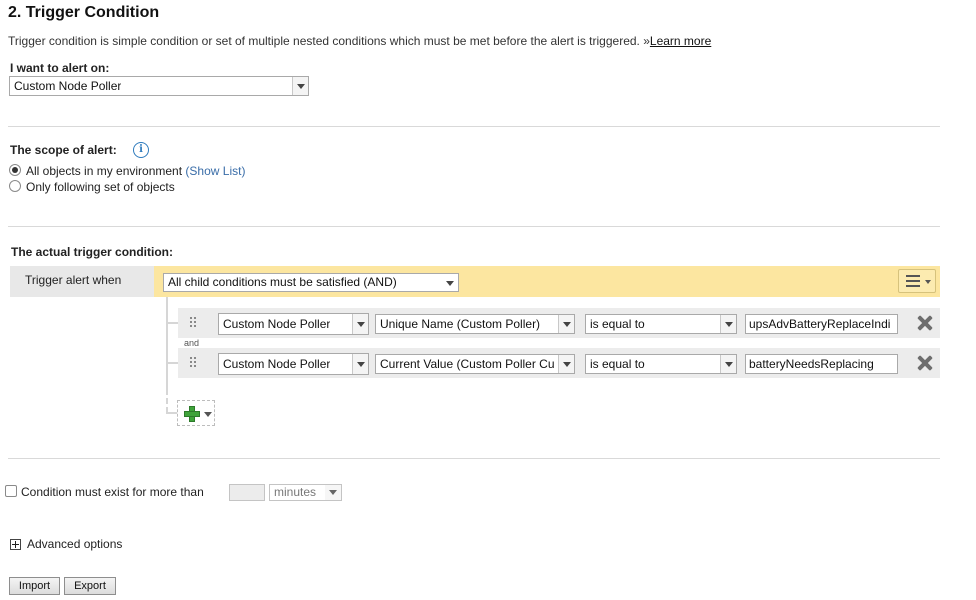  What do you see at coordinates (247, 492) in the screenshot?
I see `duration-input` at bounding box center [247, 492].